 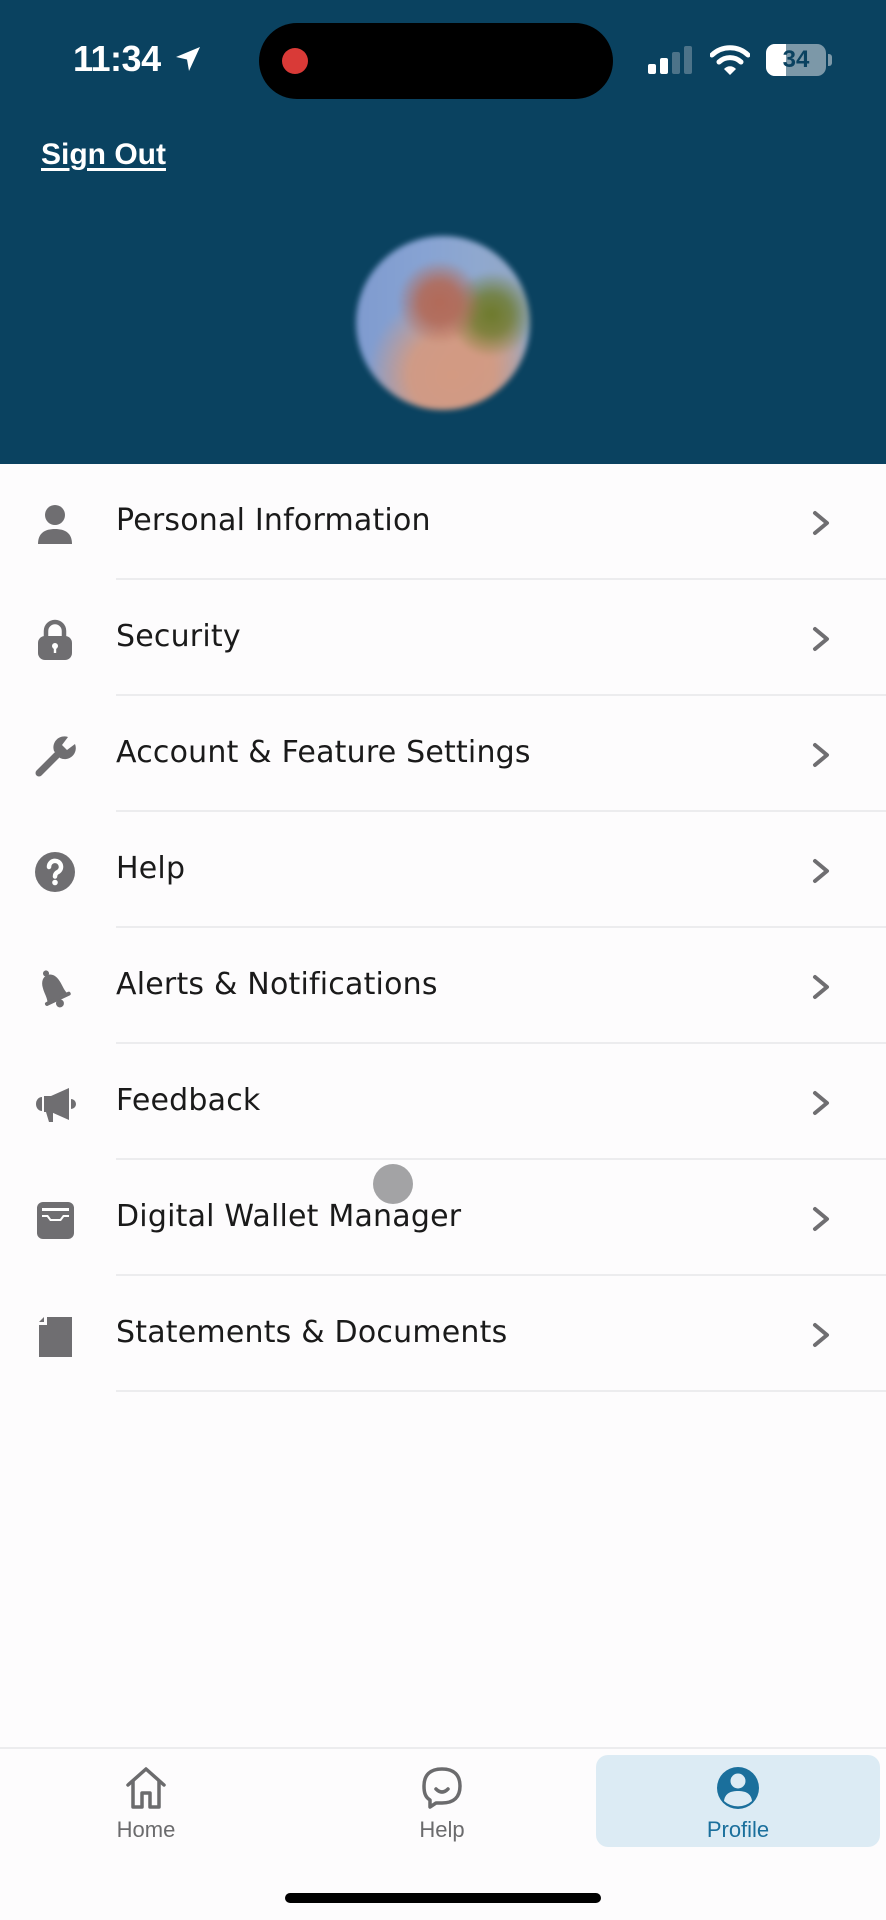 What do you see at coordinates (188, 1100) in the screenshot?
I see `menu-item-label: Feedback` at bounding box center [188, 1100].